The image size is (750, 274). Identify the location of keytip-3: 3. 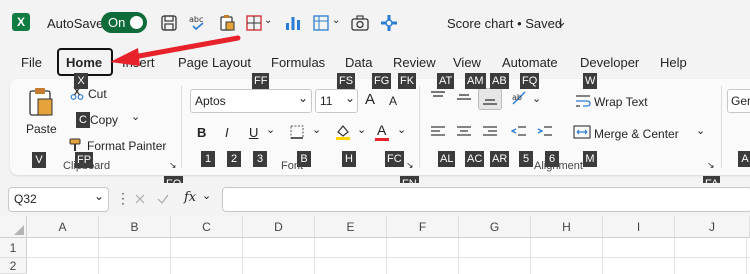
(260, 159).